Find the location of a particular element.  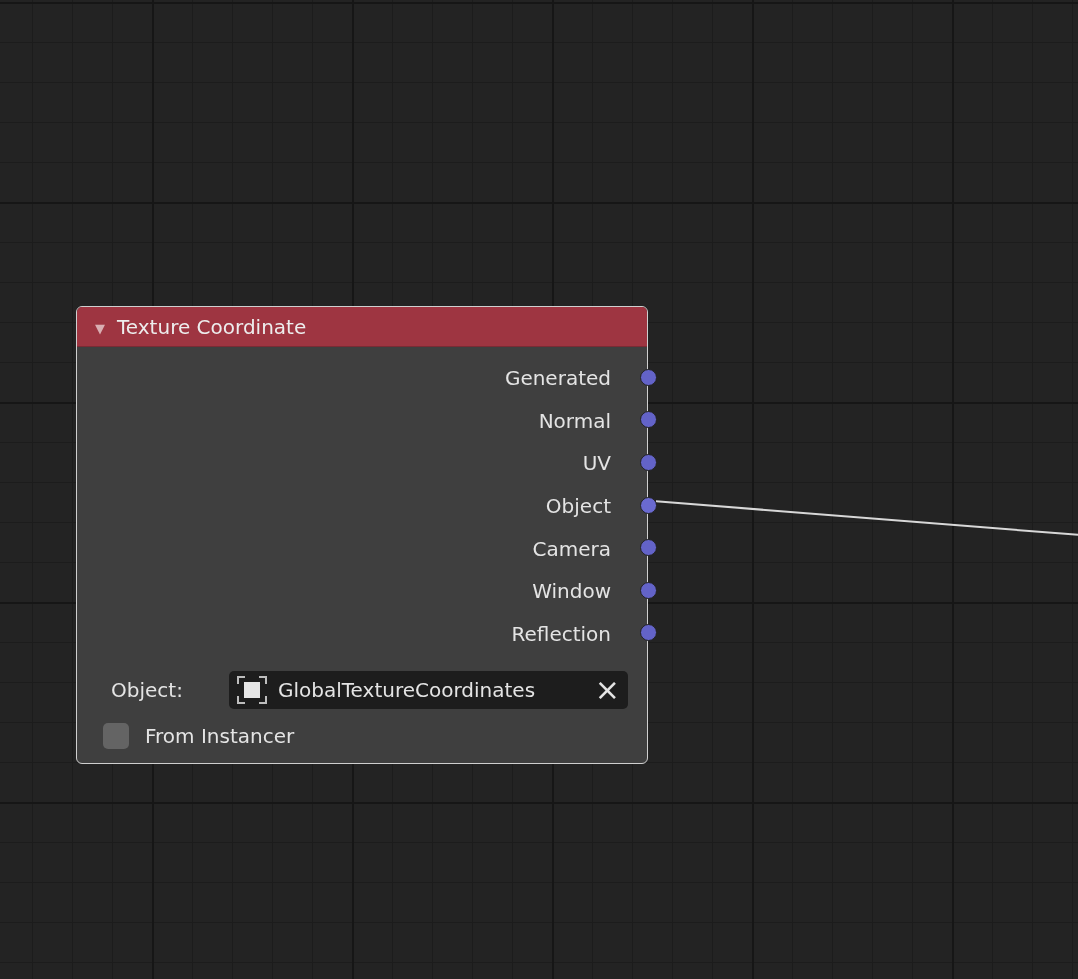

from-instancer-label: From Instancer is located at coordinates (220, 736).